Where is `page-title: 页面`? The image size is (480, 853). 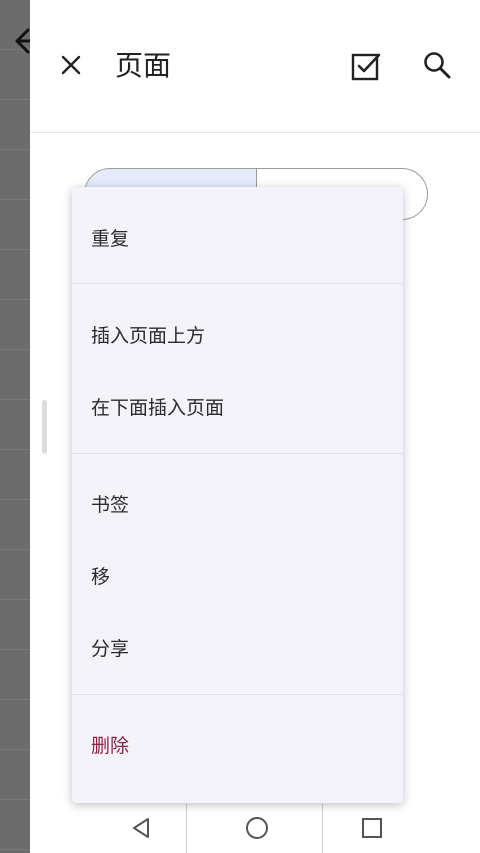
page-title: 页面 is located at coordinates (143, 65).